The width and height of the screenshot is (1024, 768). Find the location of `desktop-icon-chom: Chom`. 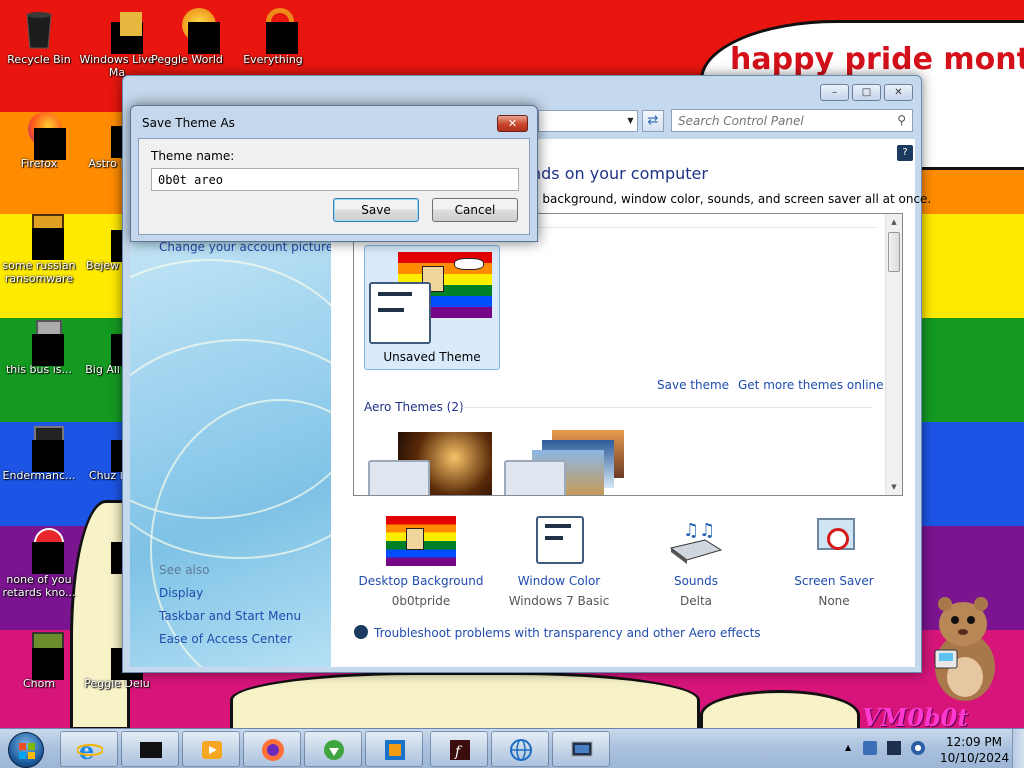

desktop-icon-chom: Chom is located at coordinates (39, 661).